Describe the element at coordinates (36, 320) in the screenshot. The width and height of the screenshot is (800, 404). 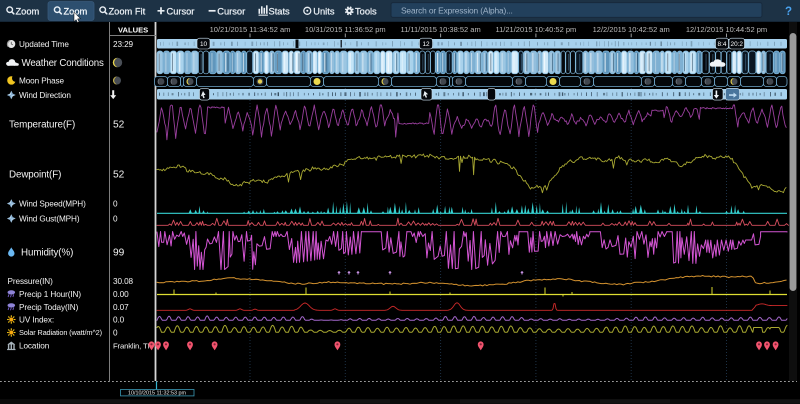
I see `svg-text: UV Index:` at that location.